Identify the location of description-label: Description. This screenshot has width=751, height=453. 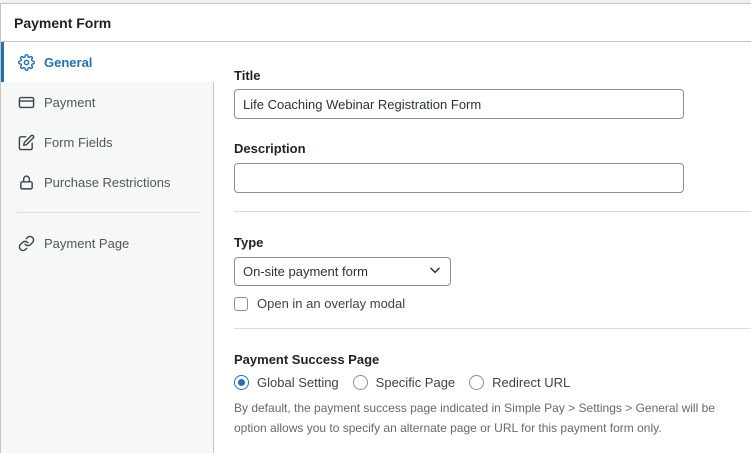
(270, 148).